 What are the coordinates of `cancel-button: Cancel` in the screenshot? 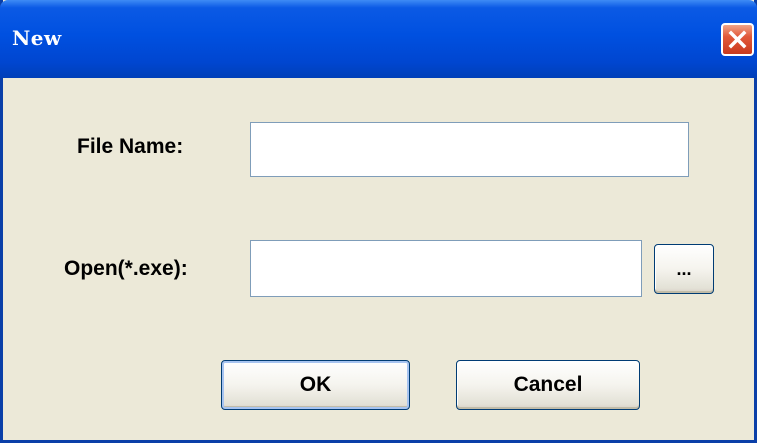 It's located at (548, 385).